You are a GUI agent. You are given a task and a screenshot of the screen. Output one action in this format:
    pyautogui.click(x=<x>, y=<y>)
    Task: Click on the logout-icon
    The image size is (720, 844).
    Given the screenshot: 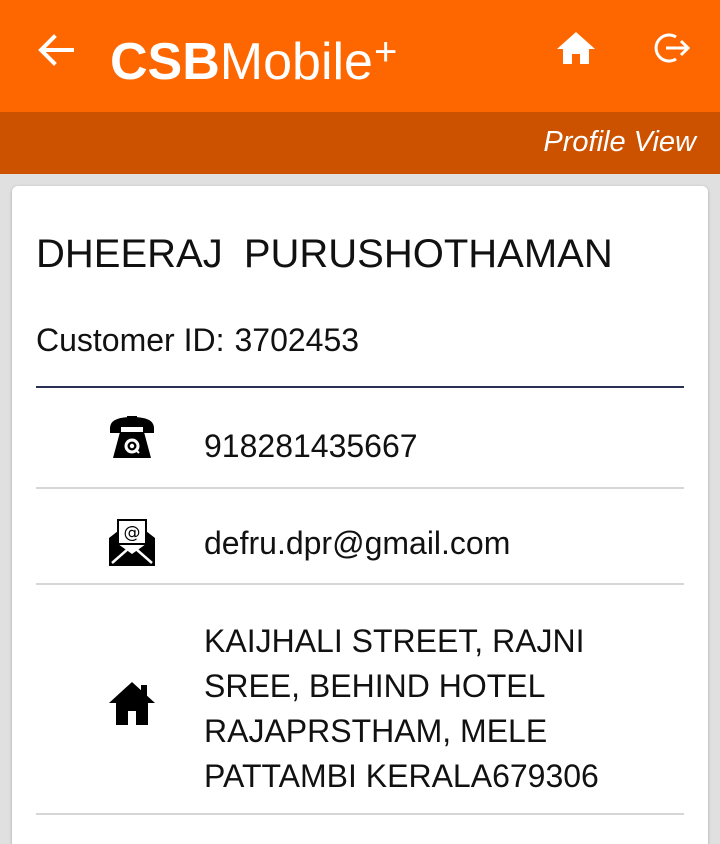 What is the action you would take?
    pyautogui.click(x=672, y=48)
    